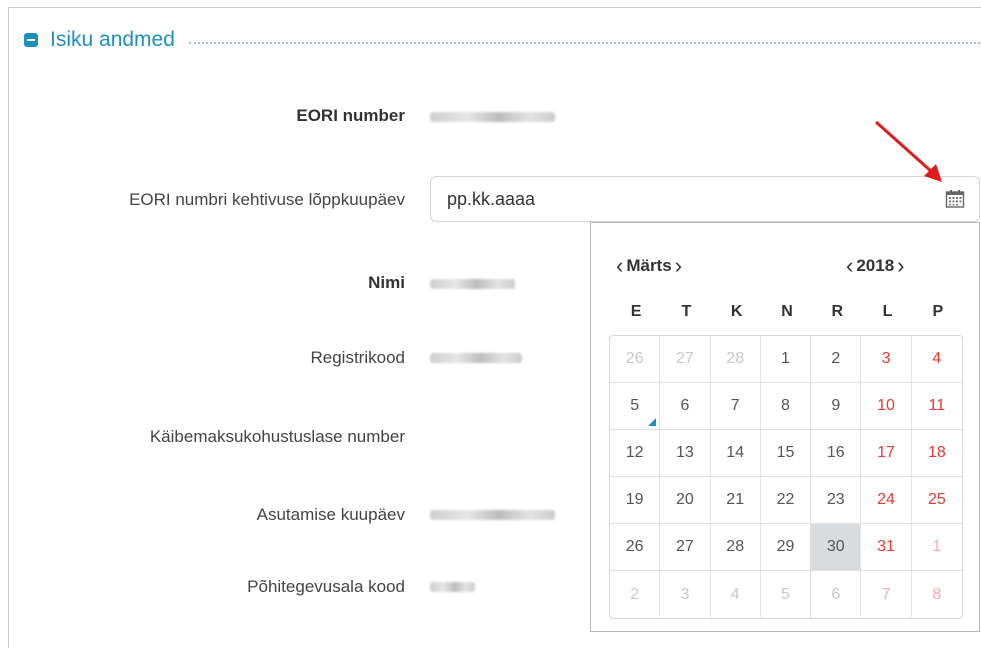 The height and width of the screenshot is (648, 981). Describe the element at coordinates (908, 151) in the screenshot. I see `red-arrow-icon` at that location.